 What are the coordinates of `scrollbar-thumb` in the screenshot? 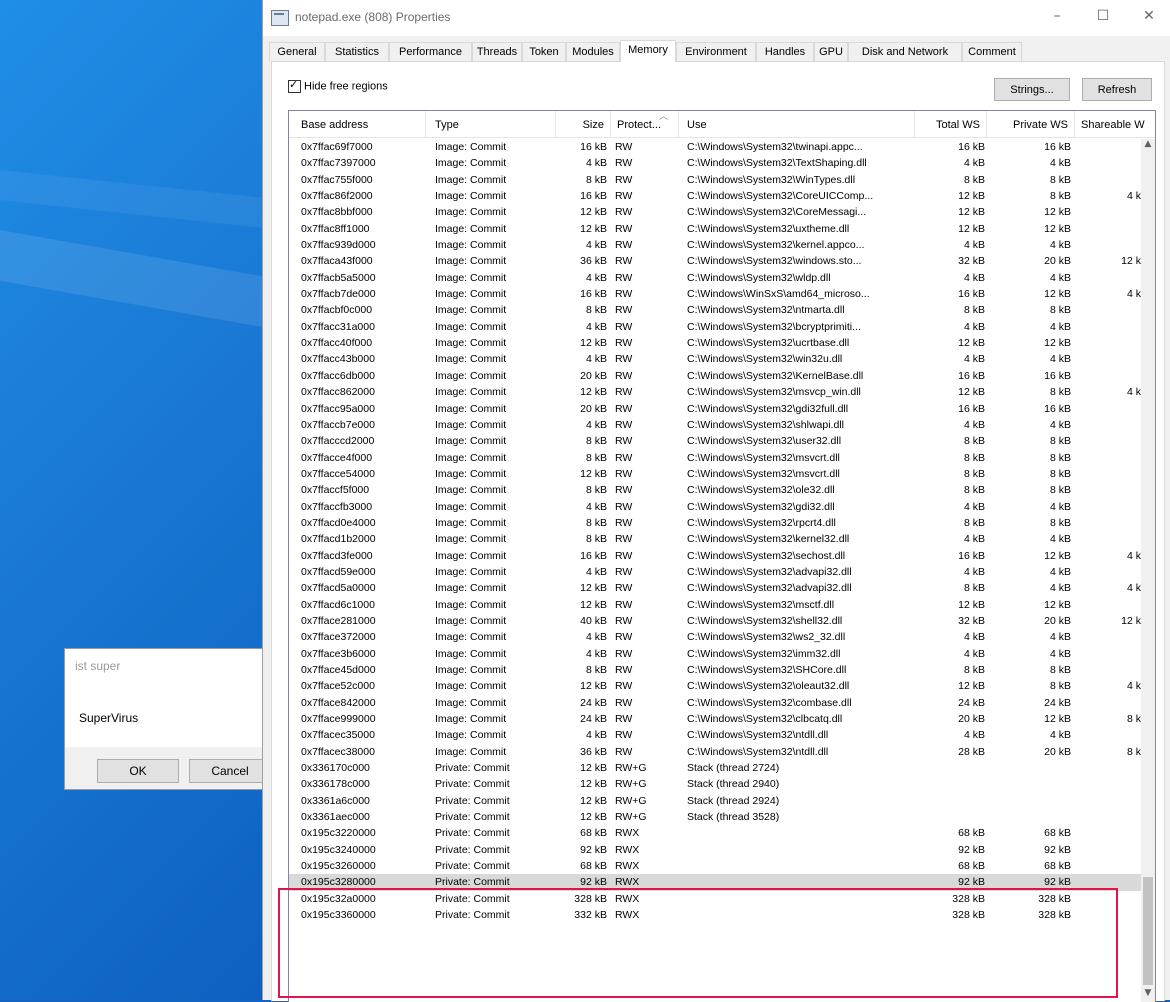 It's located at (1148, 931).